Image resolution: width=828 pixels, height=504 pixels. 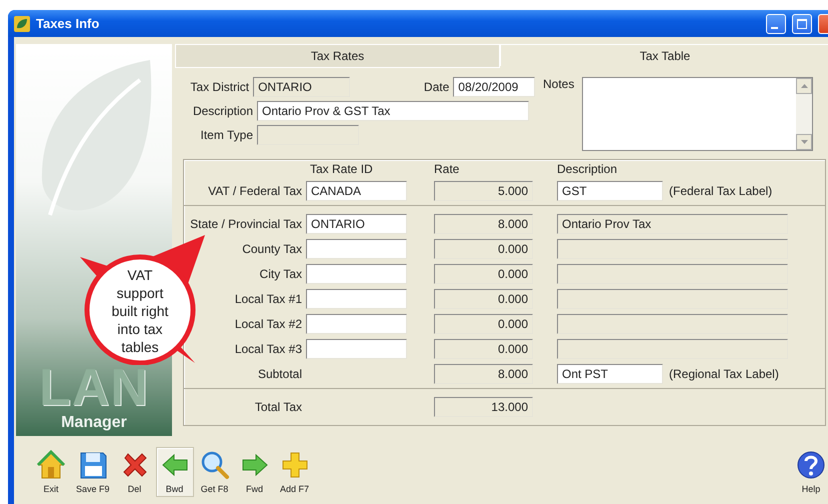 I want to click on row-label: Total Tax, so click(x=278, y=407).